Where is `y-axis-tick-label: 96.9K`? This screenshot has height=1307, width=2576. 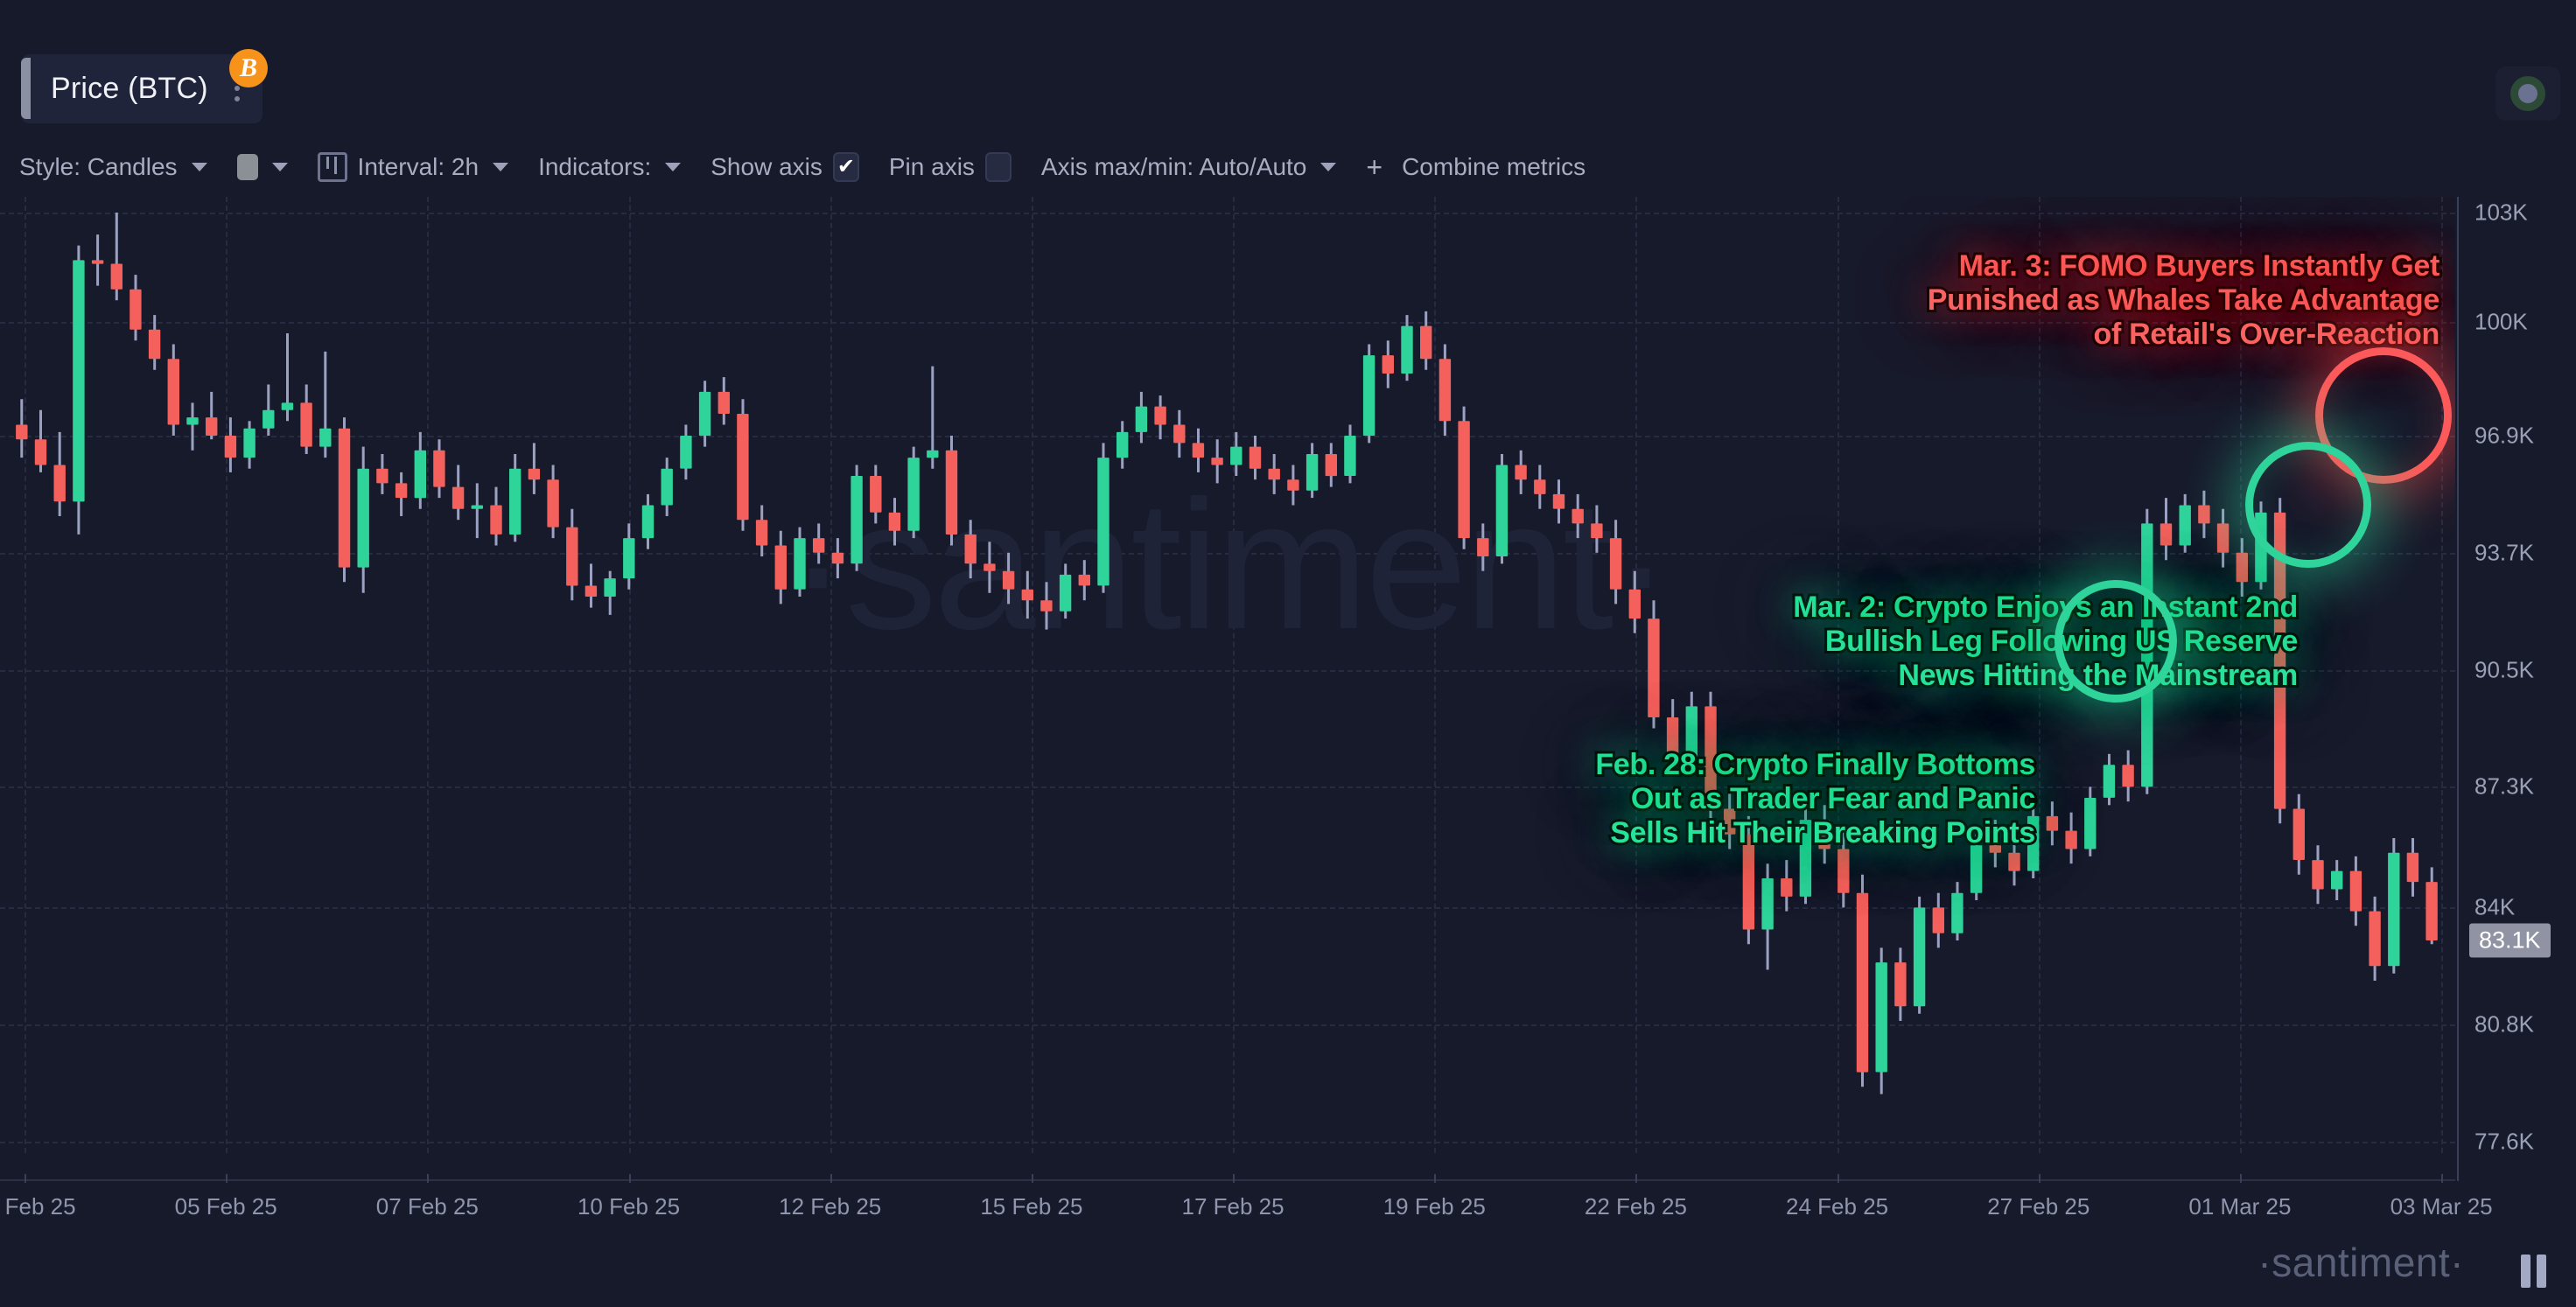 y-axis-tick-label: 96.9K is located at coordinates (2504, 435).